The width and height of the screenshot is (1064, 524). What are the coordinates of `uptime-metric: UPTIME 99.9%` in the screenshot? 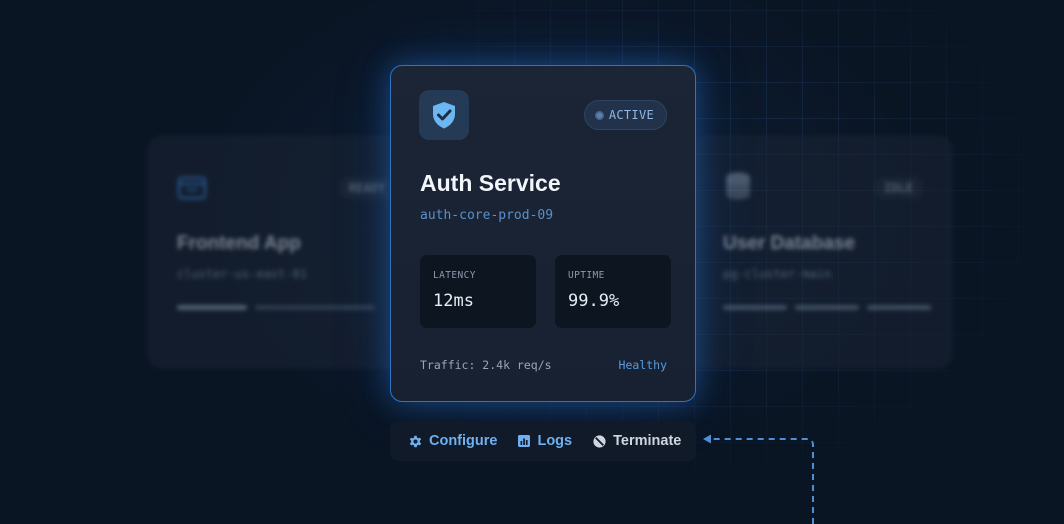 It's located at (613, 291).